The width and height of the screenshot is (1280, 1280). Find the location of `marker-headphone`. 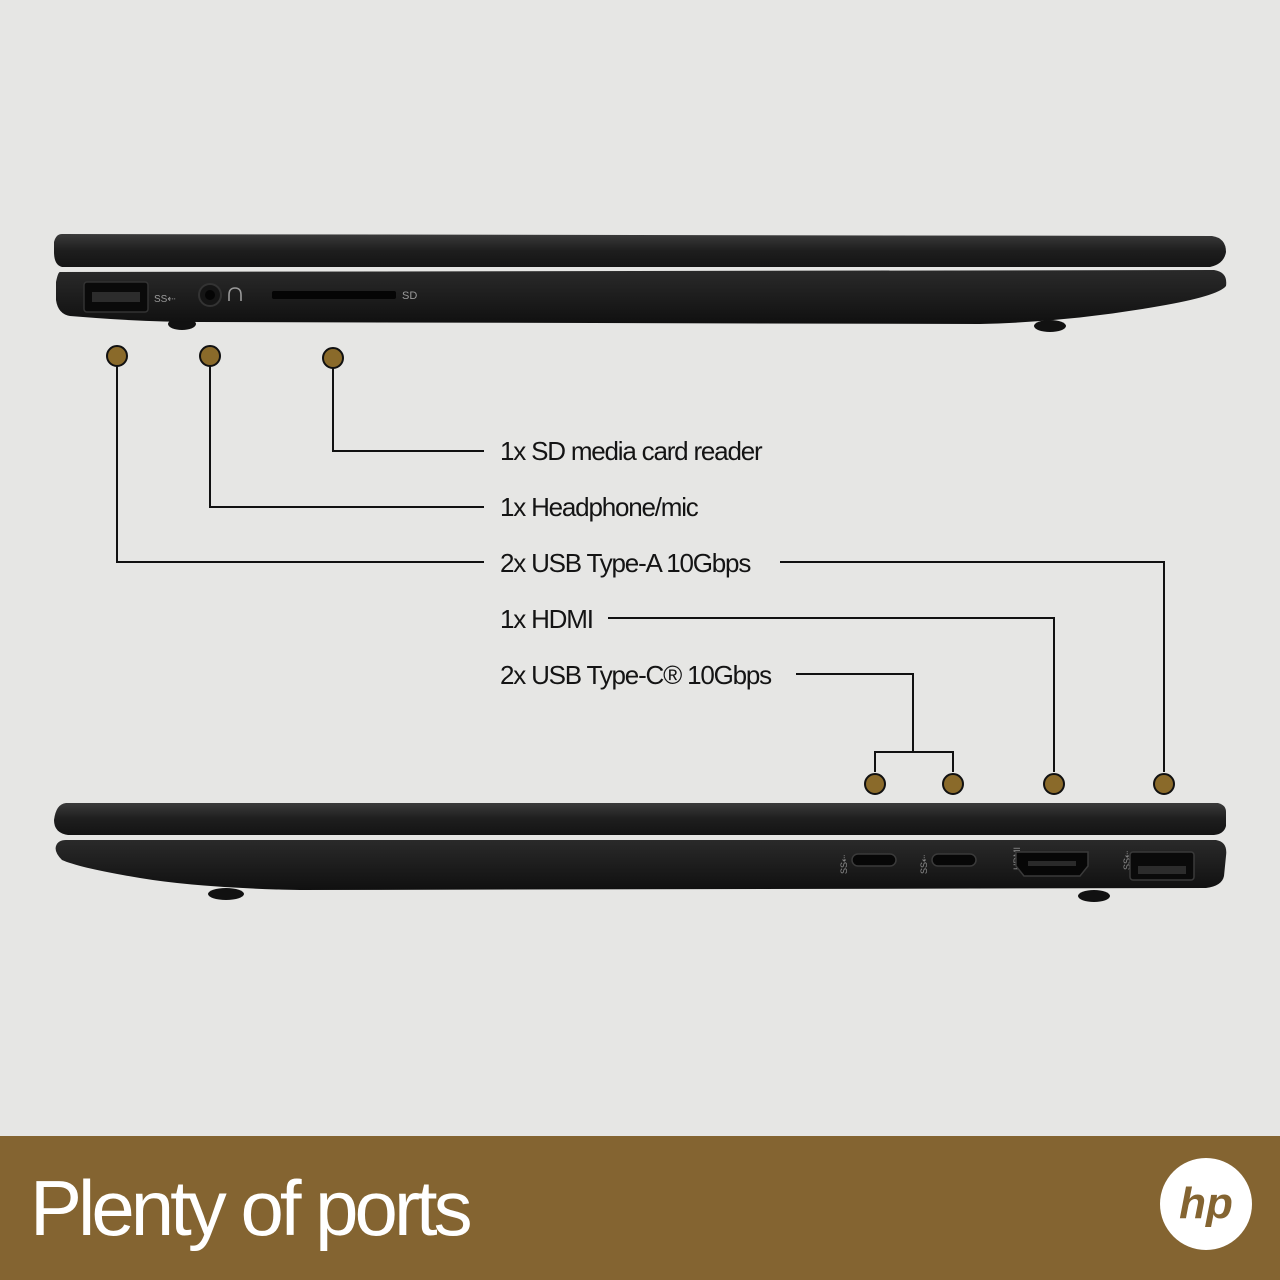

marker-headphone is located at coordinates (210, 356).